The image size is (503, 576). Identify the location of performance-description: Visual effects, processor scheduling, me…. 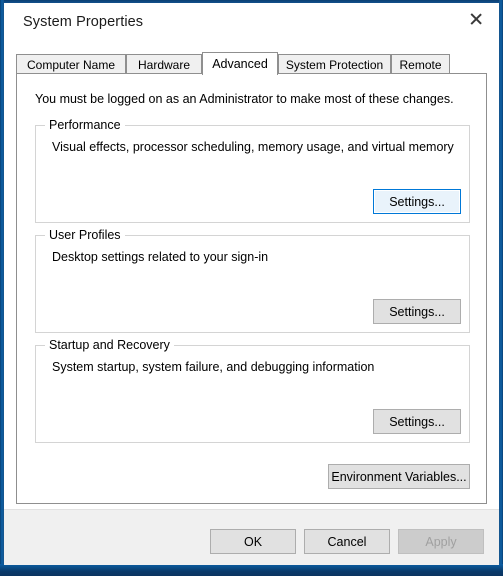
(253, 147).